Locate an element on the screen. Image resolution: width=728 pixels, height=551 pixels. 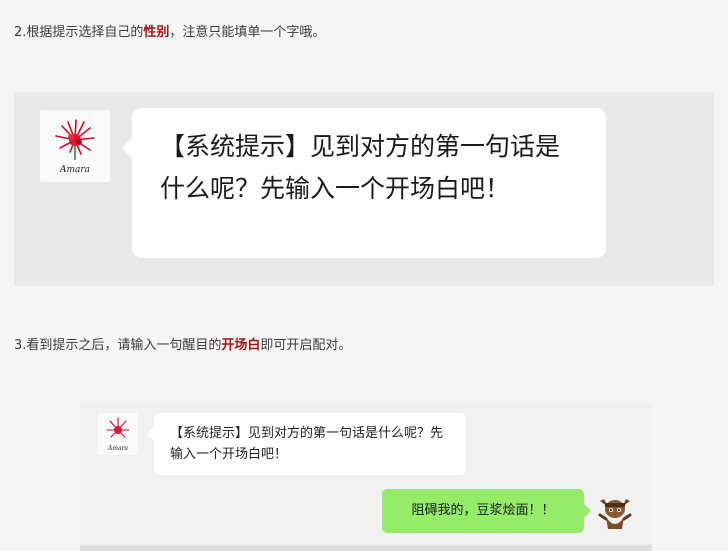
user-avatar is located at coordinates (615, 512).